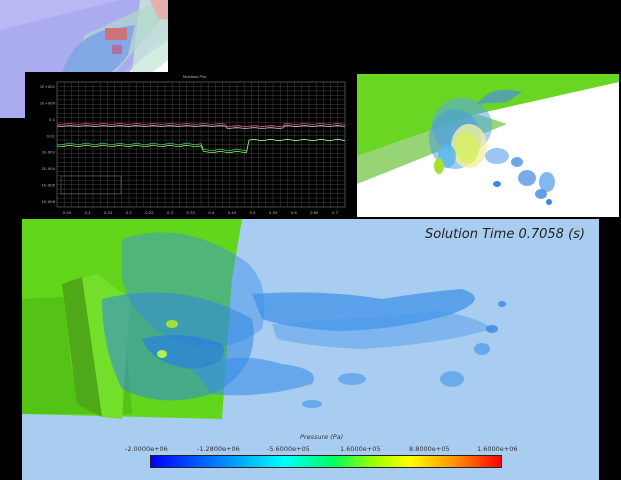  What do you see at coordinates (52, 119) in the screenshot?
I see `monitor-y-tick: 0.1` at bounding box center [52, 119].